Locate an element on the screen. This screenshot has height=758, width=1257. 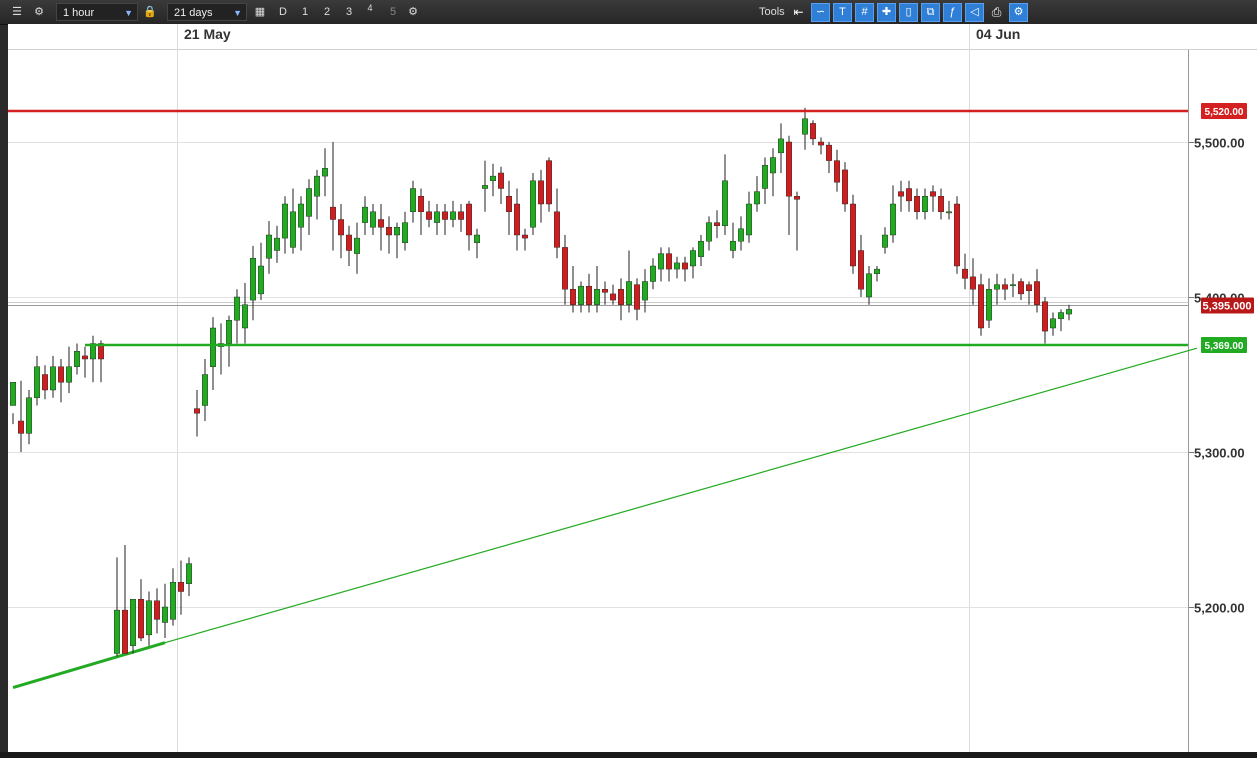
crosshair-icon: ✚ is located at coordinates (886, 12).